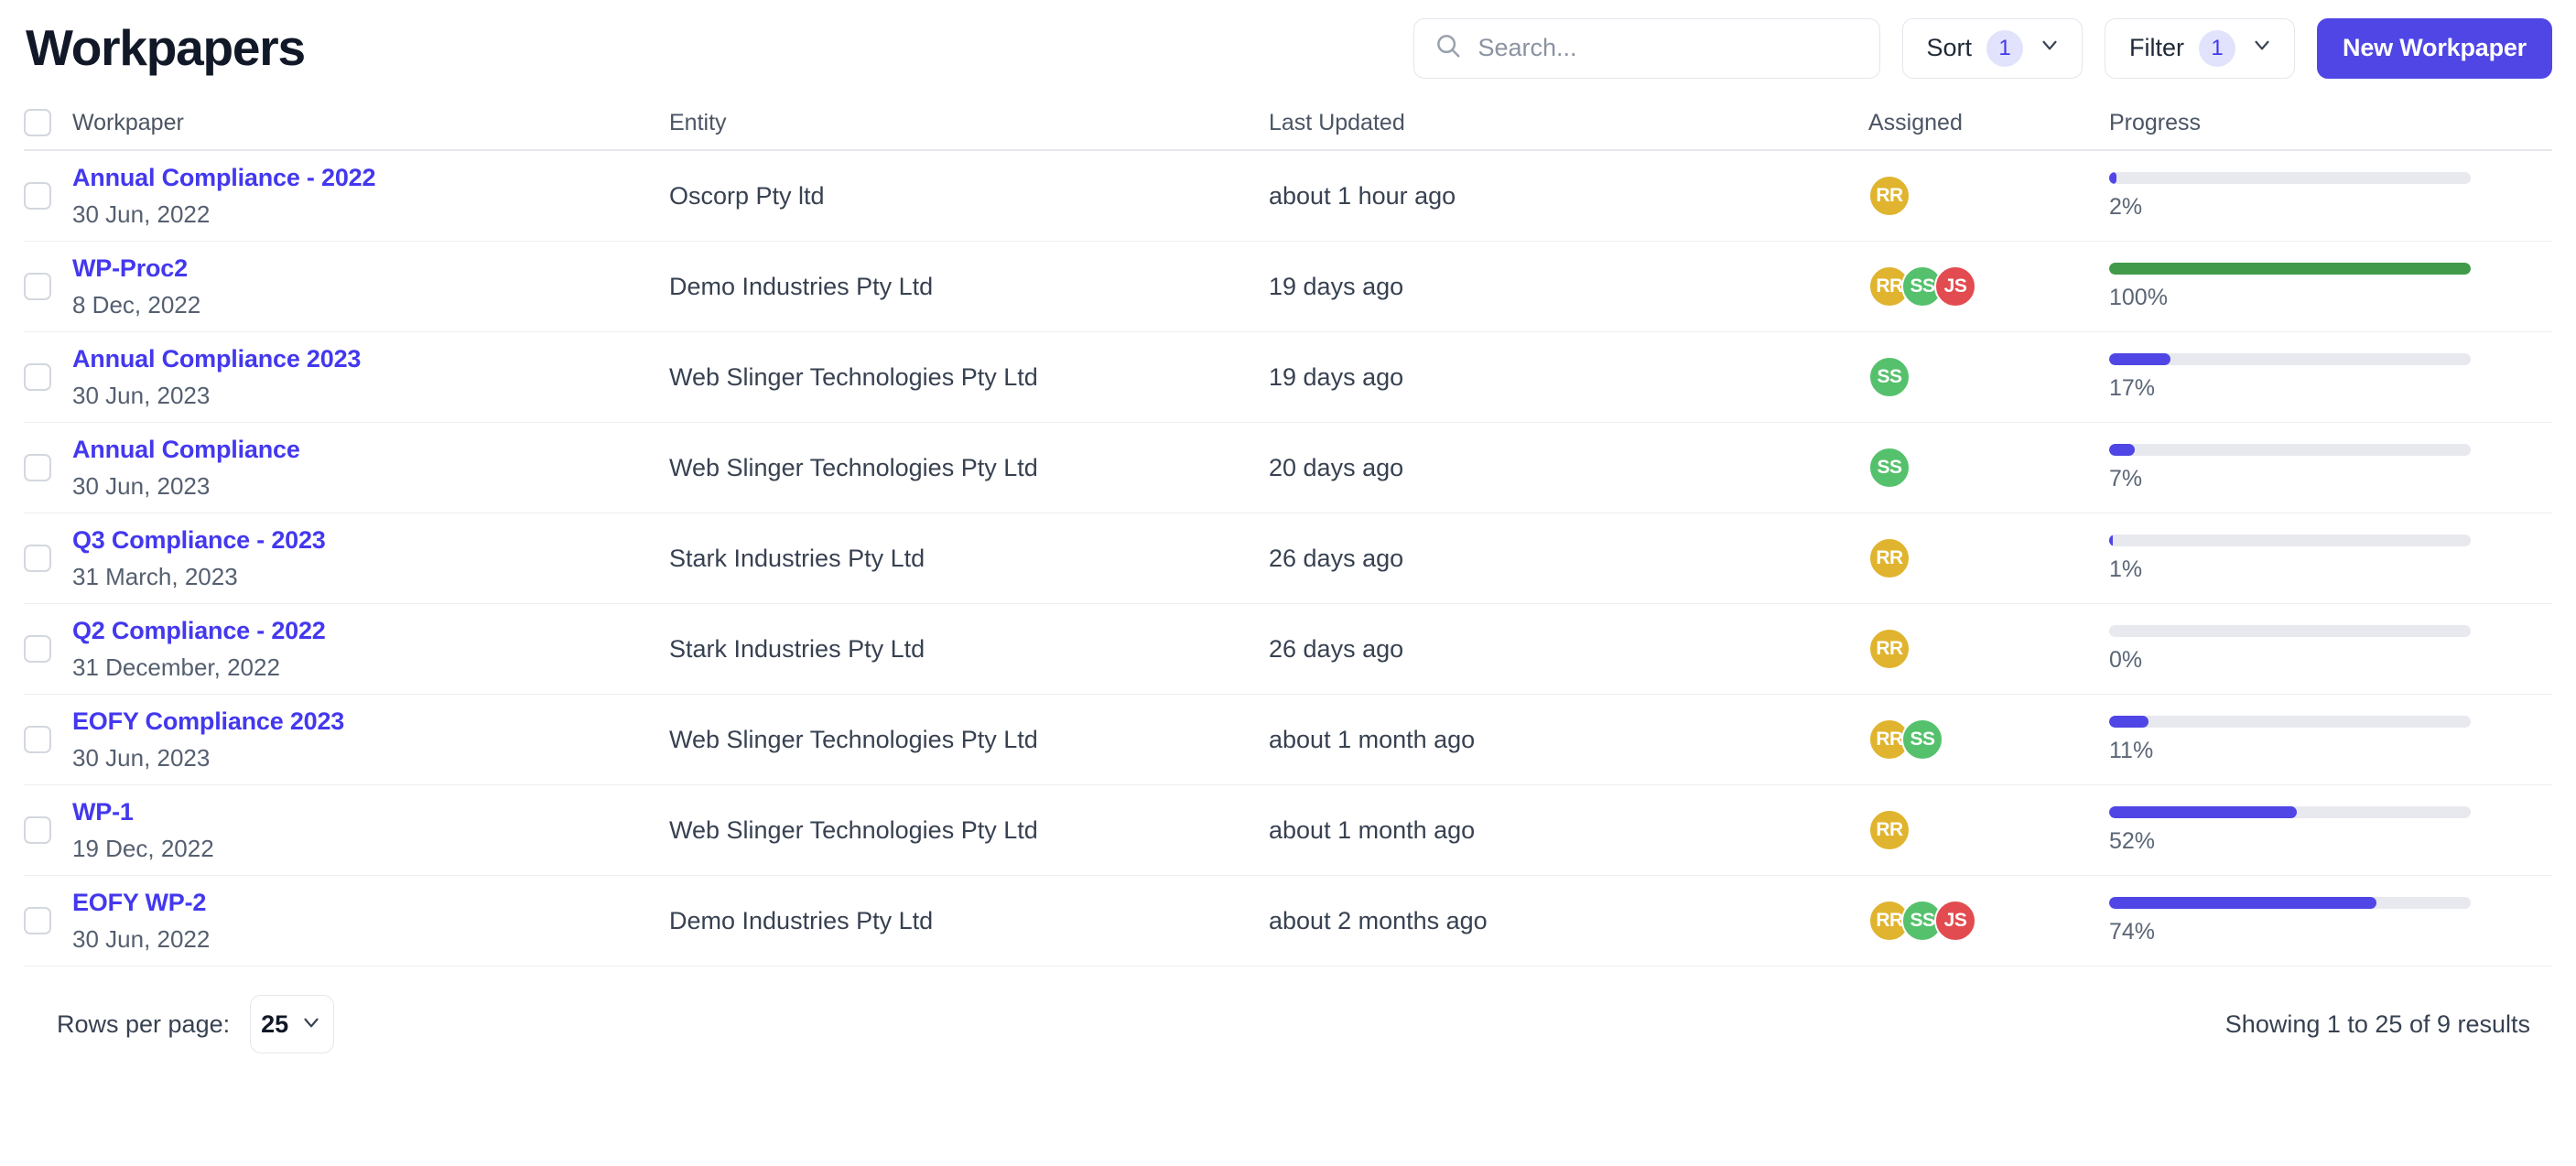  What do you see at coordinates (371, 377) in the screenshot?
I see `workpaper-cell: Annual Compliance 2023 30 Jun, 2023` at bounding box center [371, 377].